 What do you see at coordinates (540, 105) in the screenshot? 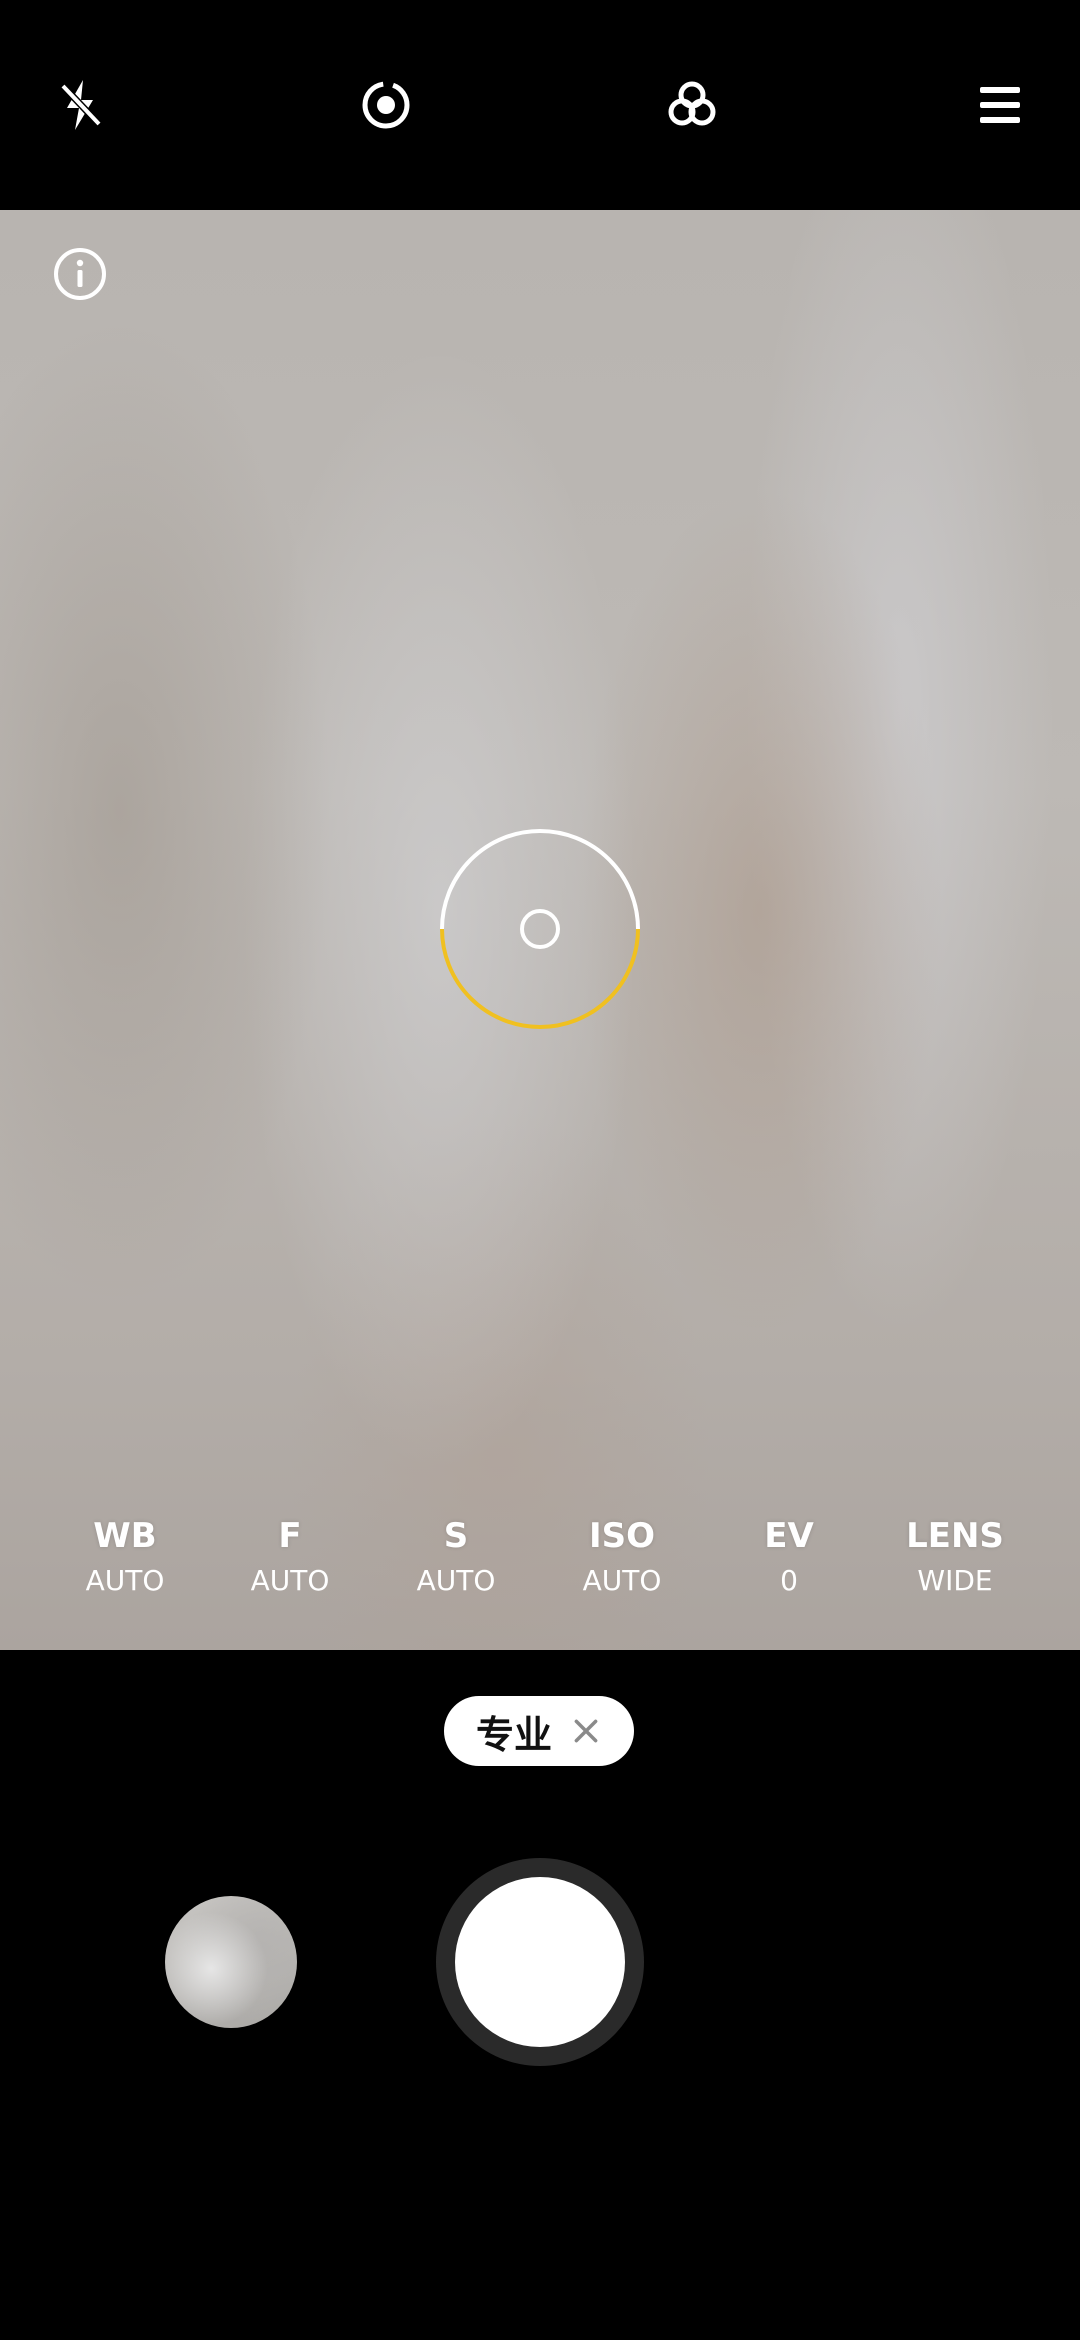
I see `top-bar` at bounding box center [540, 105].